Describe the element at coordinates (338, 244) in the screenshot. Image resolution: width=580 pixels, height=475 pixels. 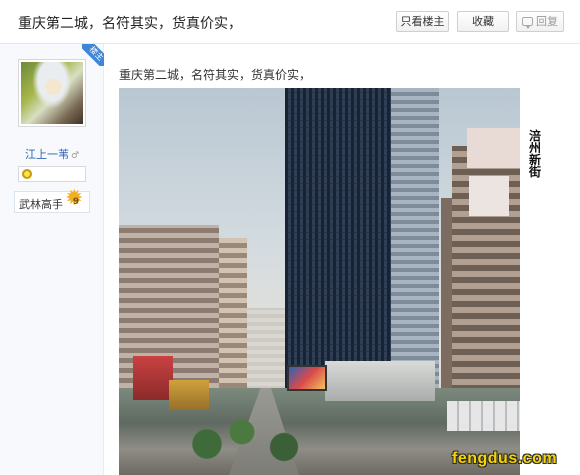
I see `photo-glass-tower` at that location.